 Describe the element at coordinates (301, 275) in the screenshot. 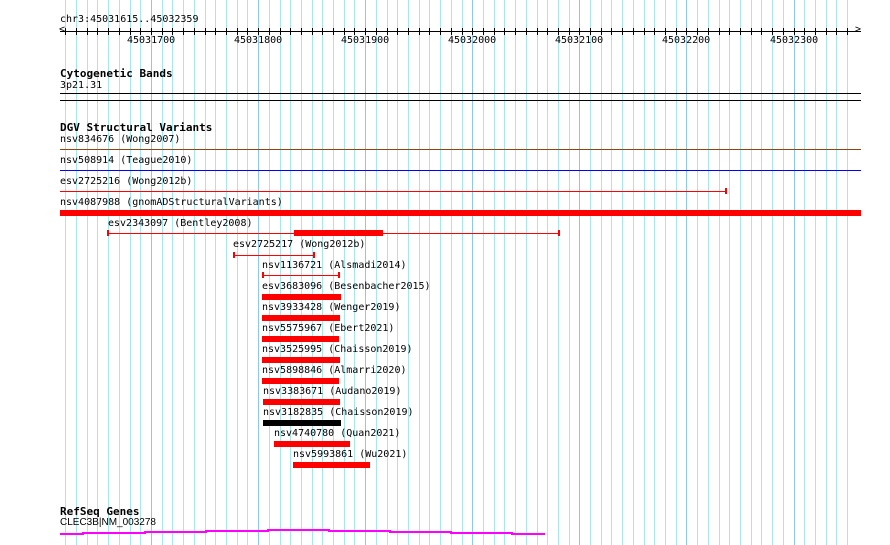

I see `feature-nsv1136721` at that location.